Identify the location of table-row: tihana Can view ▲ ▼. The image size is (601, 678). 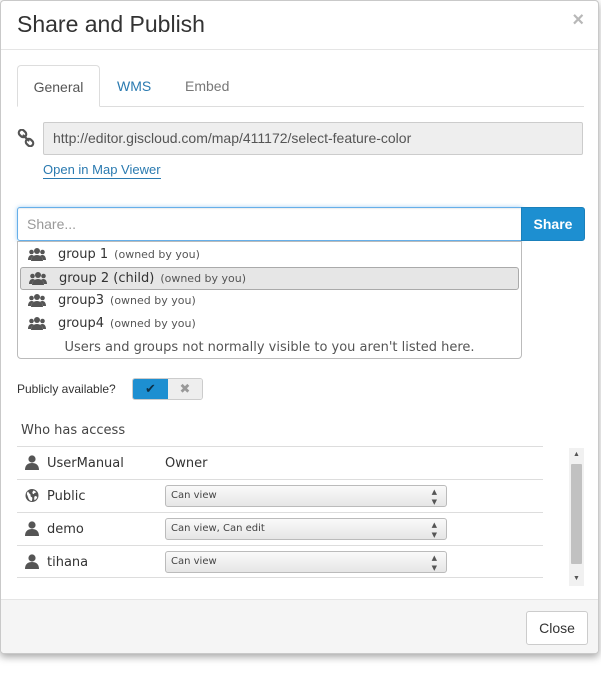
(280, 561).